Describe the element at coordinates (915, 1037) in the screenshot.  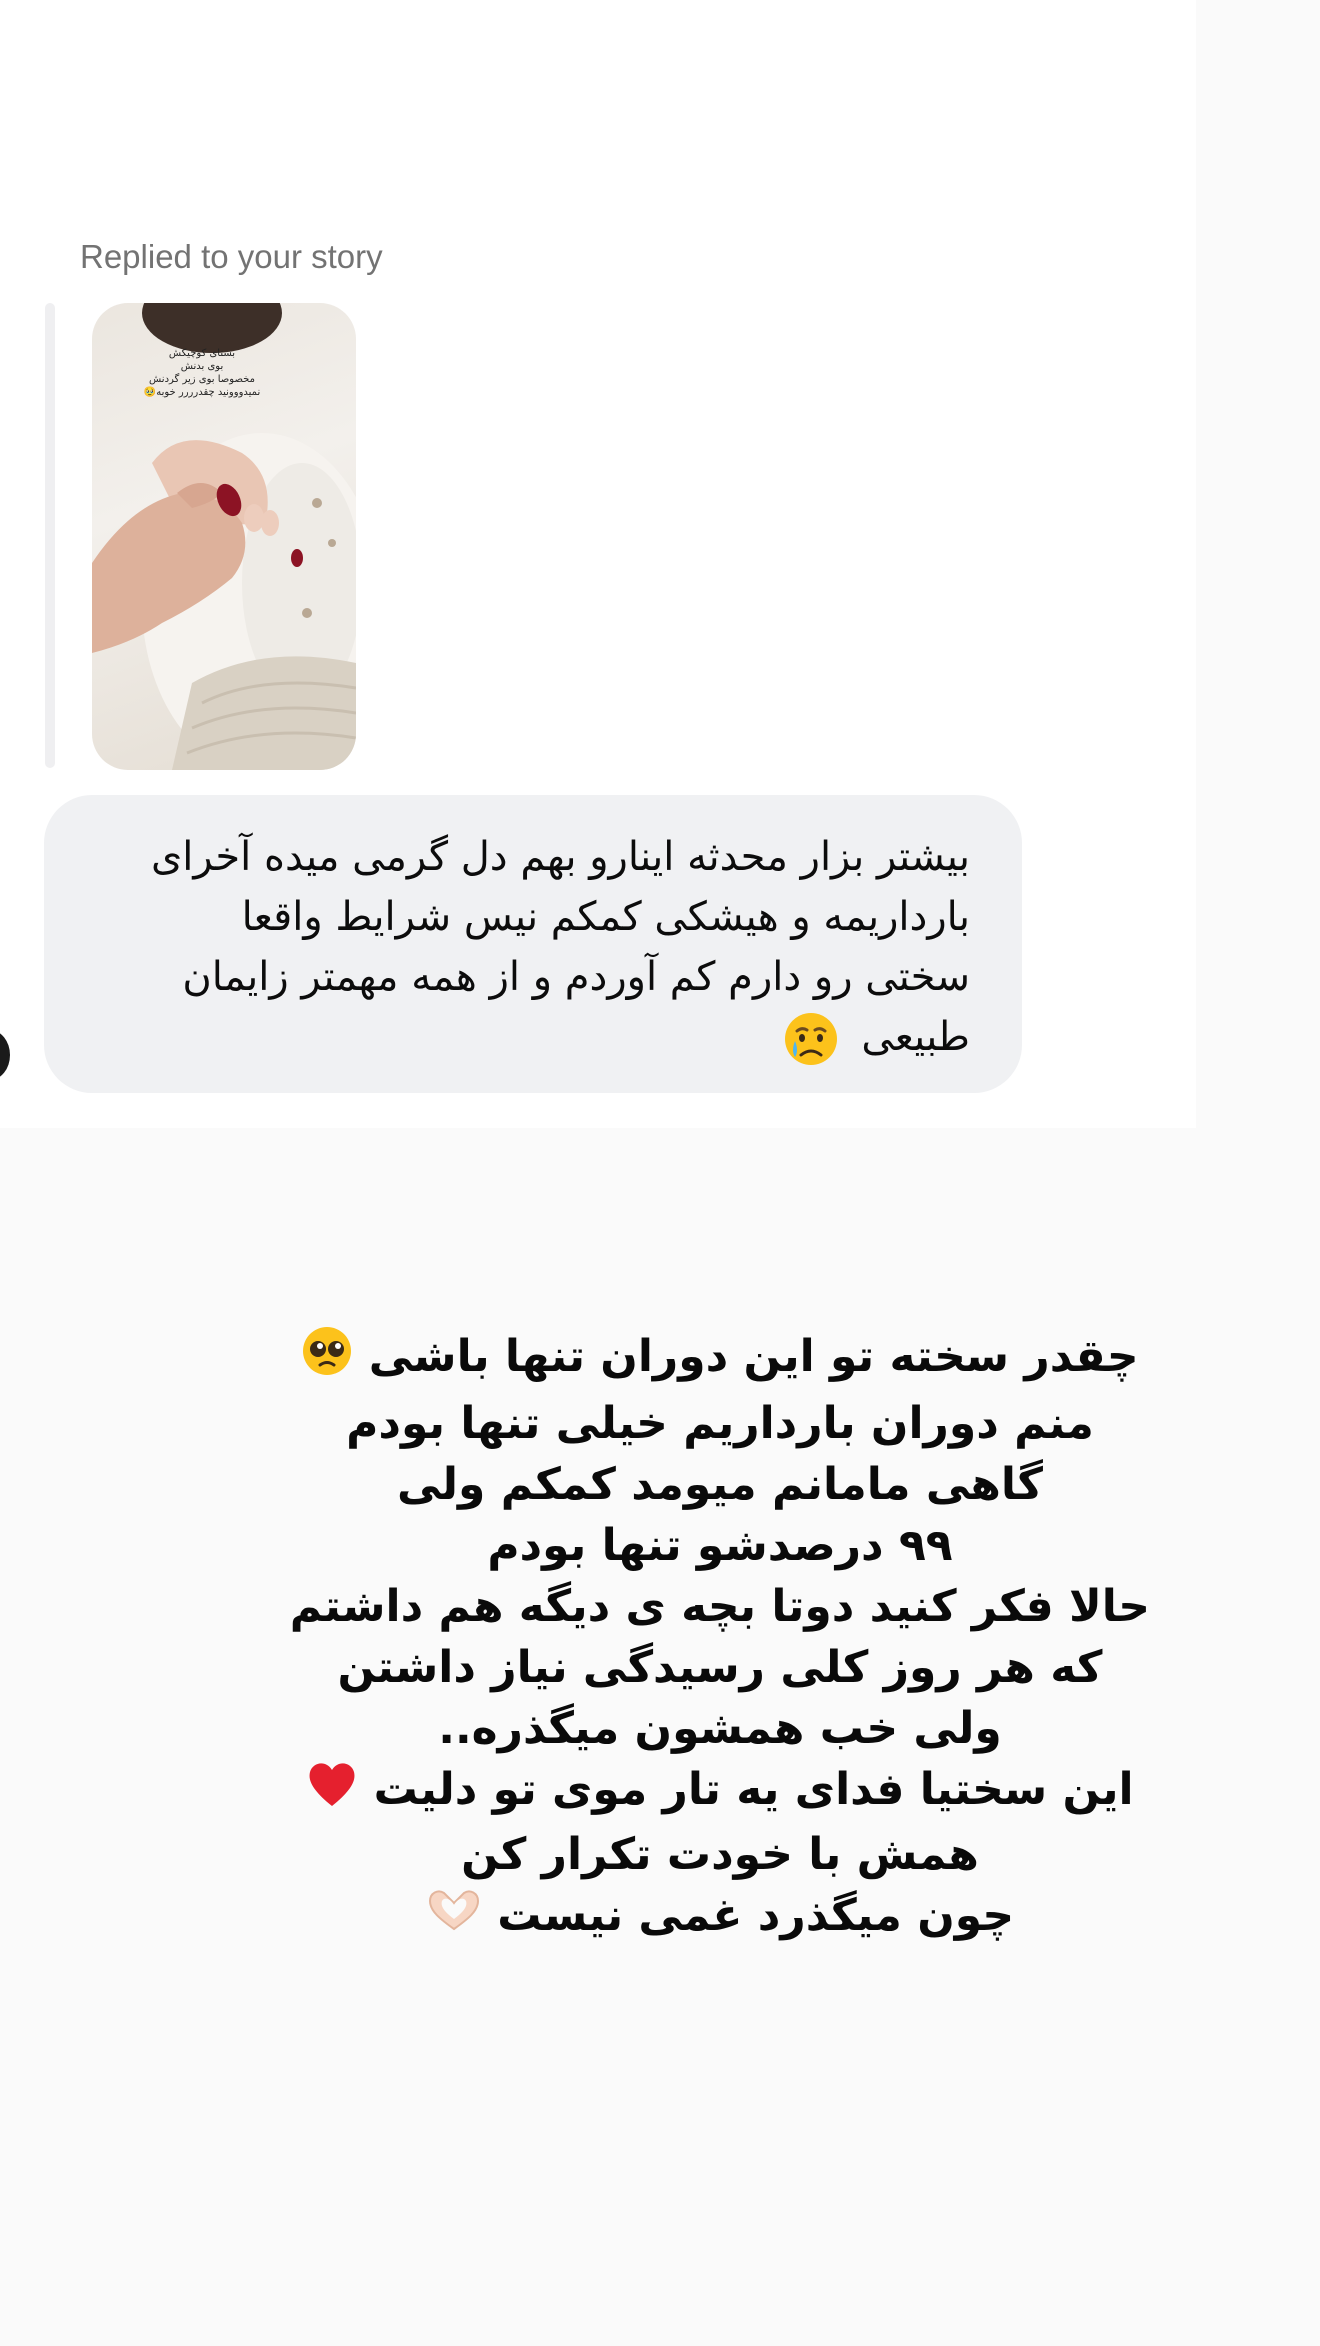
I see `message-line: طبیعی` at that location.